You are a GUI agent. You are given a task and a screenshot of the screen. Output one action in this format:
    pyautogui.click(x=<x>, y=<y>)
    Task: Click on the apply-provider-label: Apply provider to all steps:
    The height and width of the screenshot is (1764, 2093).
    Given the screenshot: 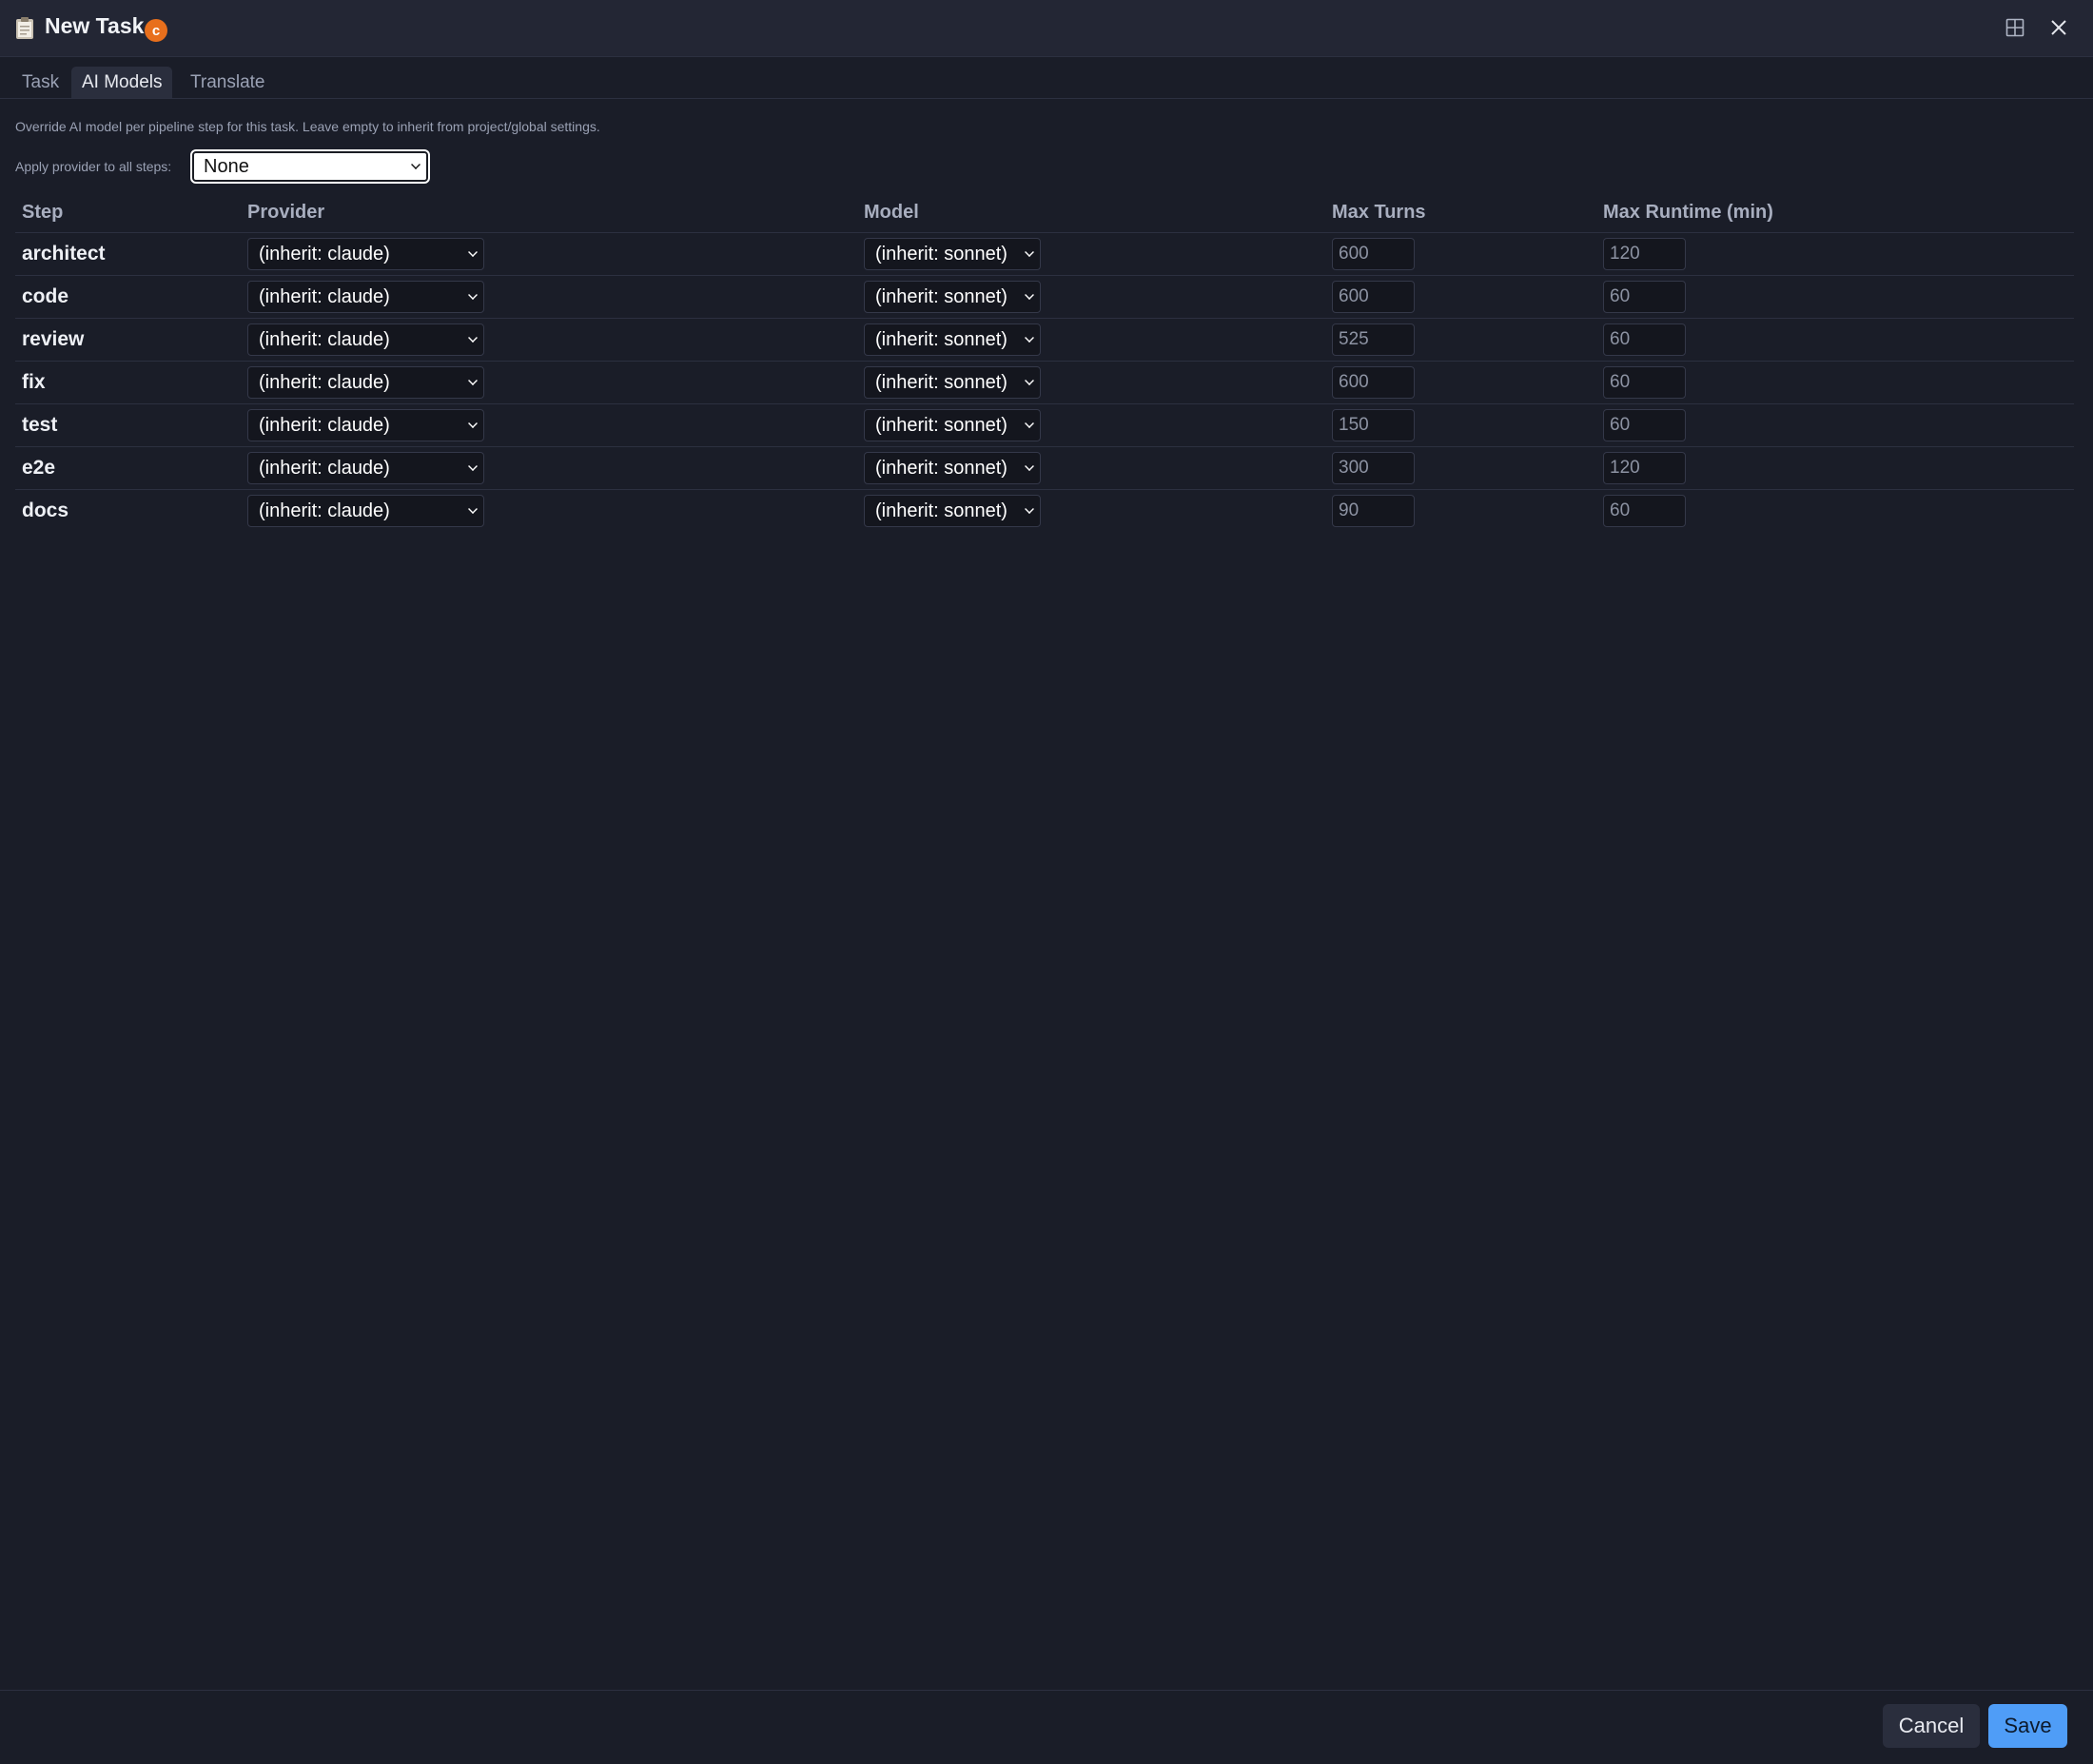 What is the action you would take?
    pyautogui.click(x=93, y=166)
    